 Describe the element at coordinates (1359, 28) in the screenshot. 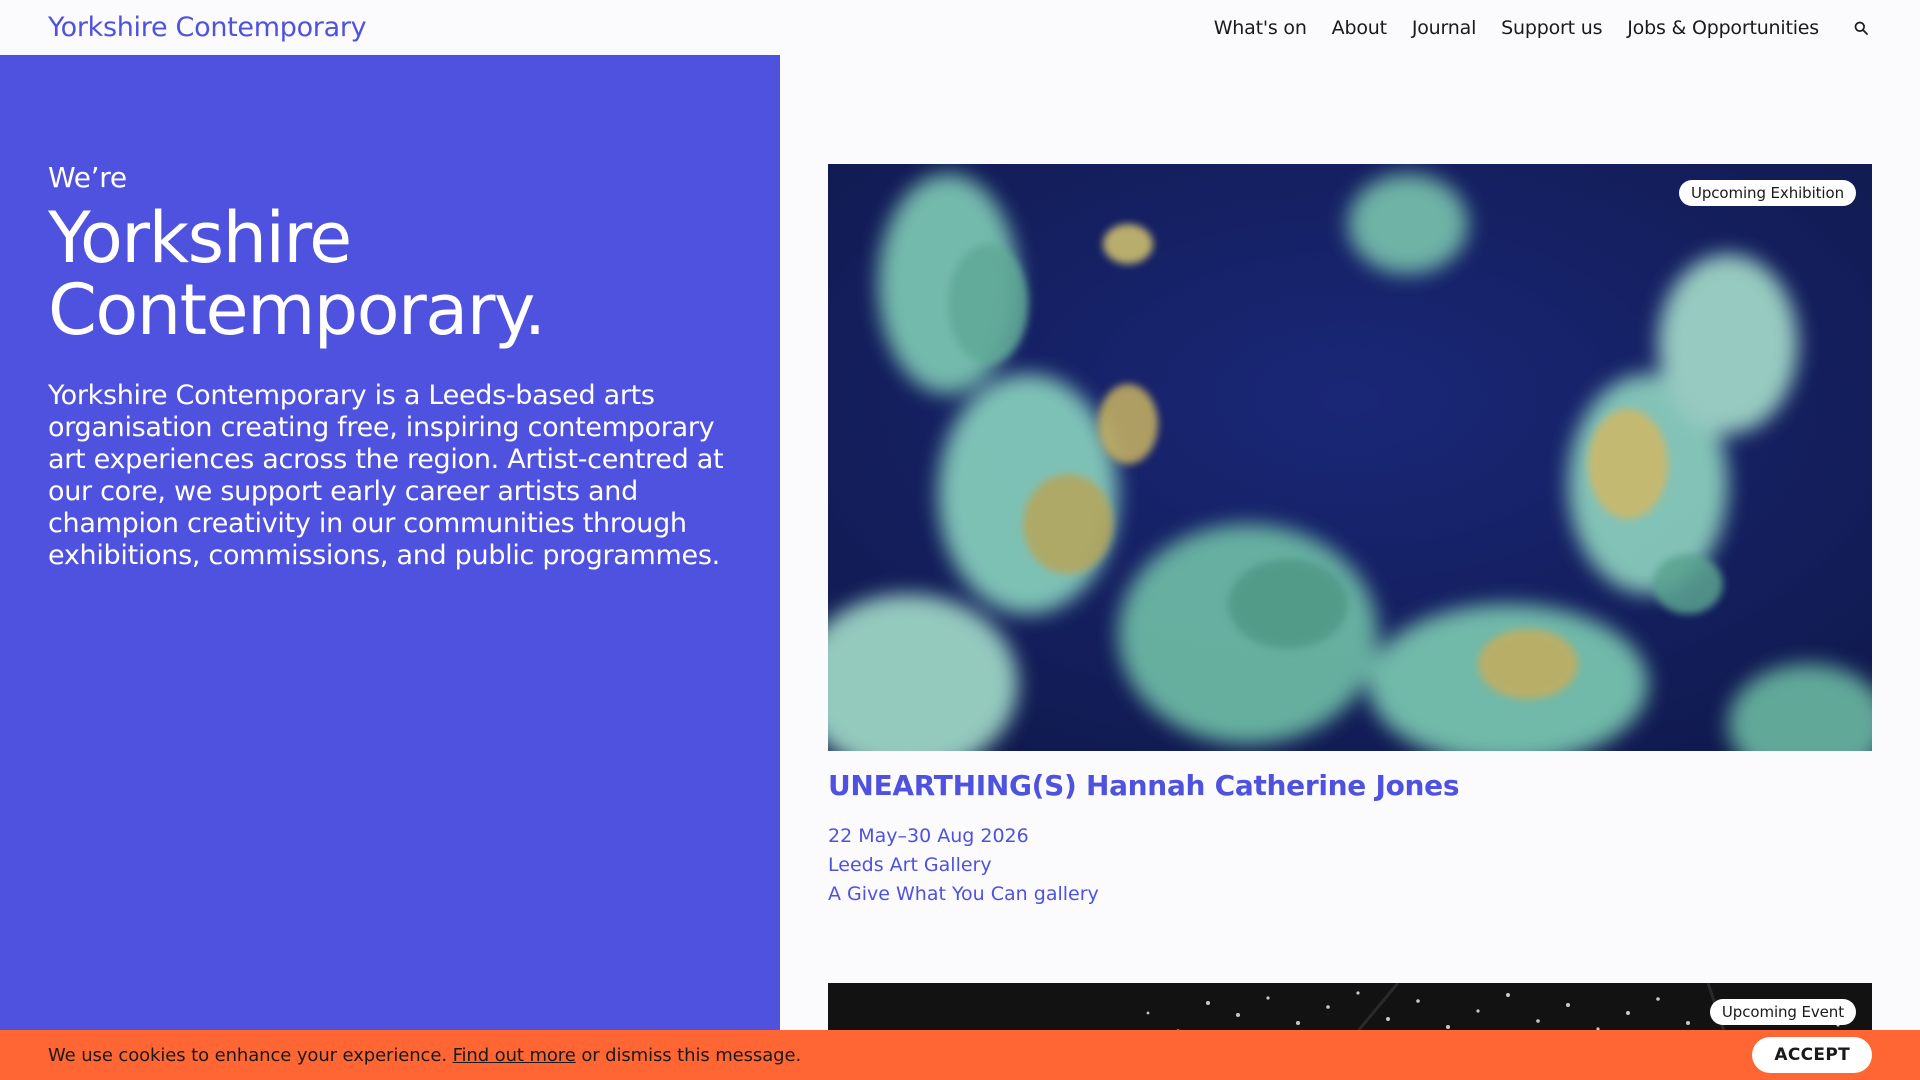

I see `nav-item-about: About` at that location.